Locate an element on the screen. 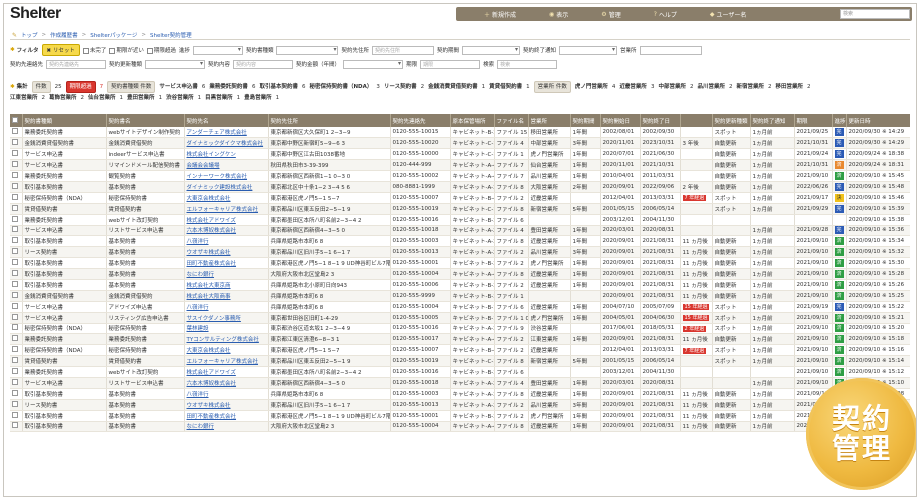 The height and width of the screenshot is (500, 920). top-menu-item-0: ＋新規作成 is located at coordinates (488, 14).